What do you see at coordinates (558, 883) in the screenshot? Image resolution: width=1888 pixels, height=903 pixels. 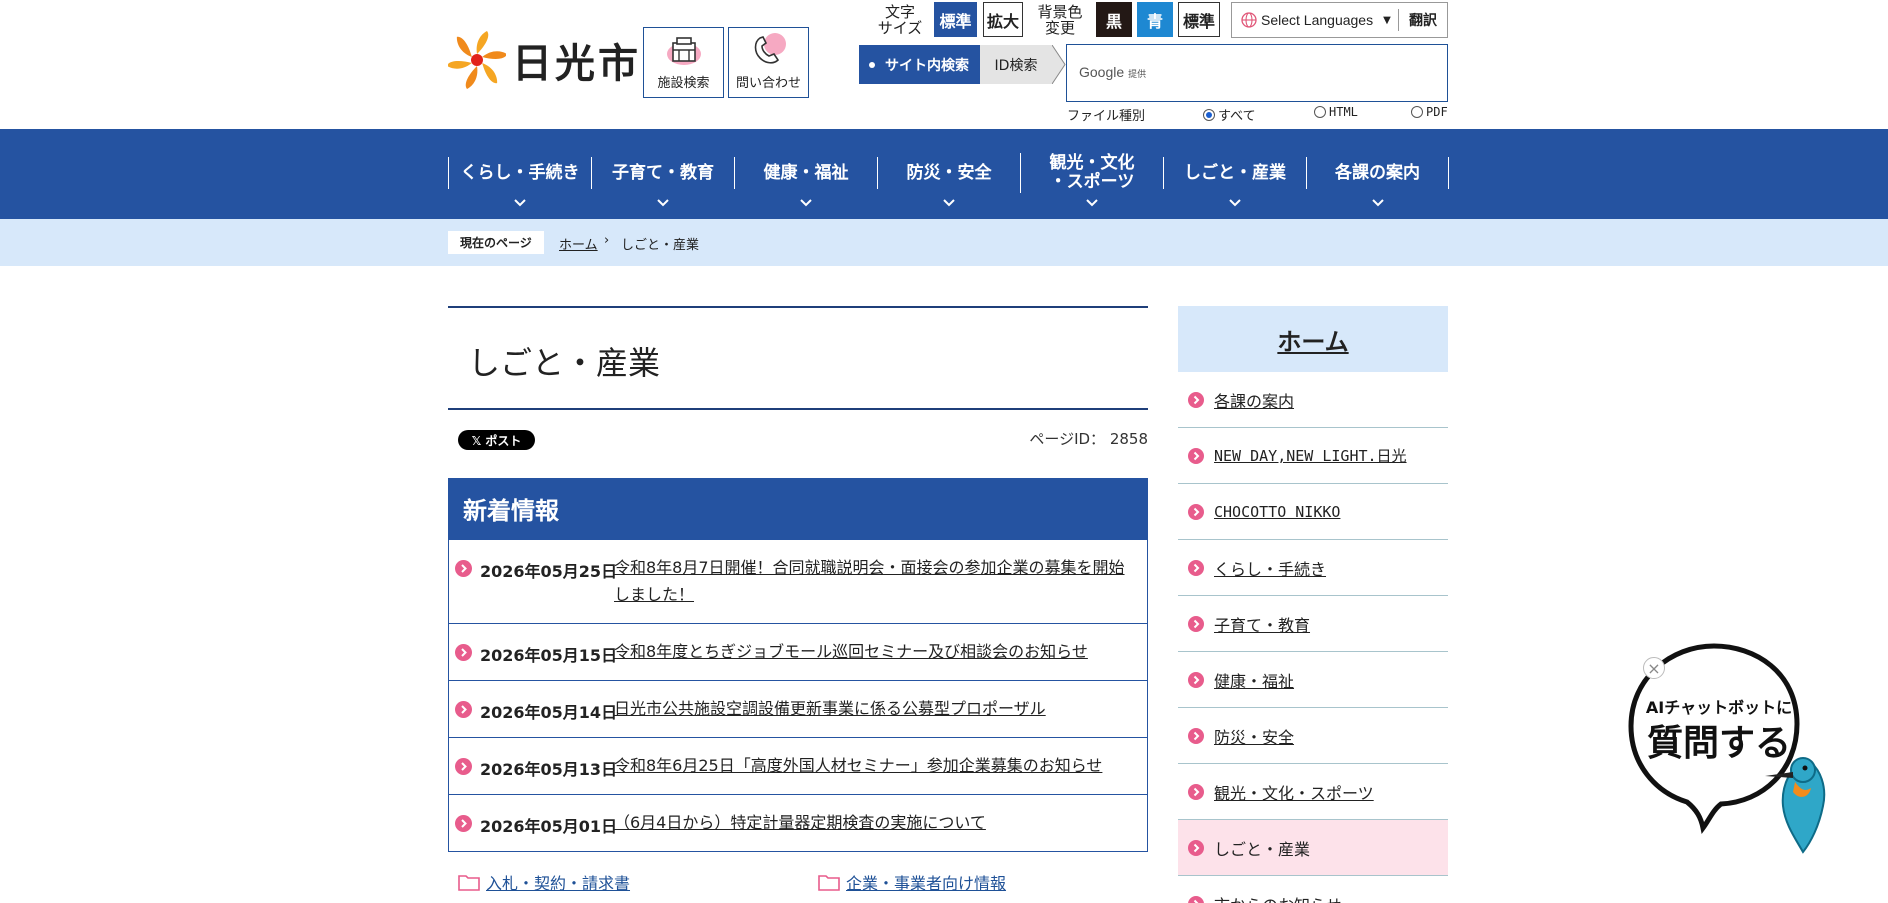 I see `folder-link-label: 入札・契約・請求書` at bounding box center [558, 883].